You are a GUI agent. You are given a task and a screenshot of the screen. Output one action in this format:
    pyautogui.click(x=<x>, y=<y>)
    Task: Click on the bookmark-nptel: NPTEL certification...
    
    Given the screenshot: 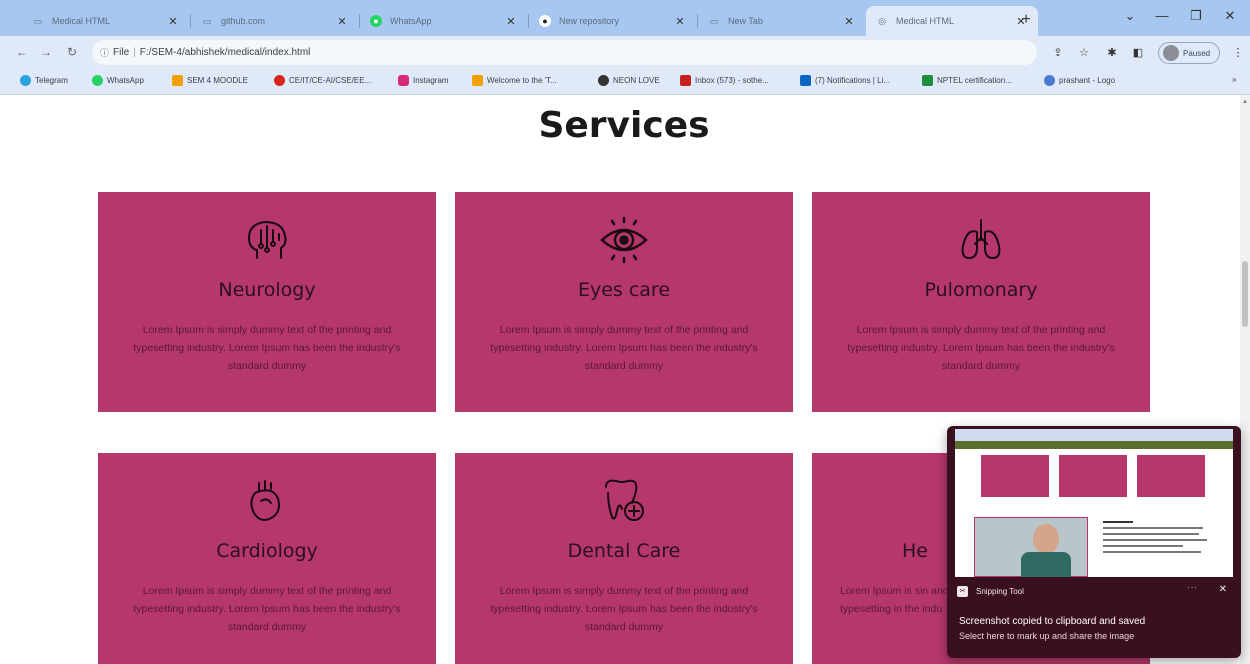 What is the action you would take?
    pyautogui.click(x=967, y=80)
    